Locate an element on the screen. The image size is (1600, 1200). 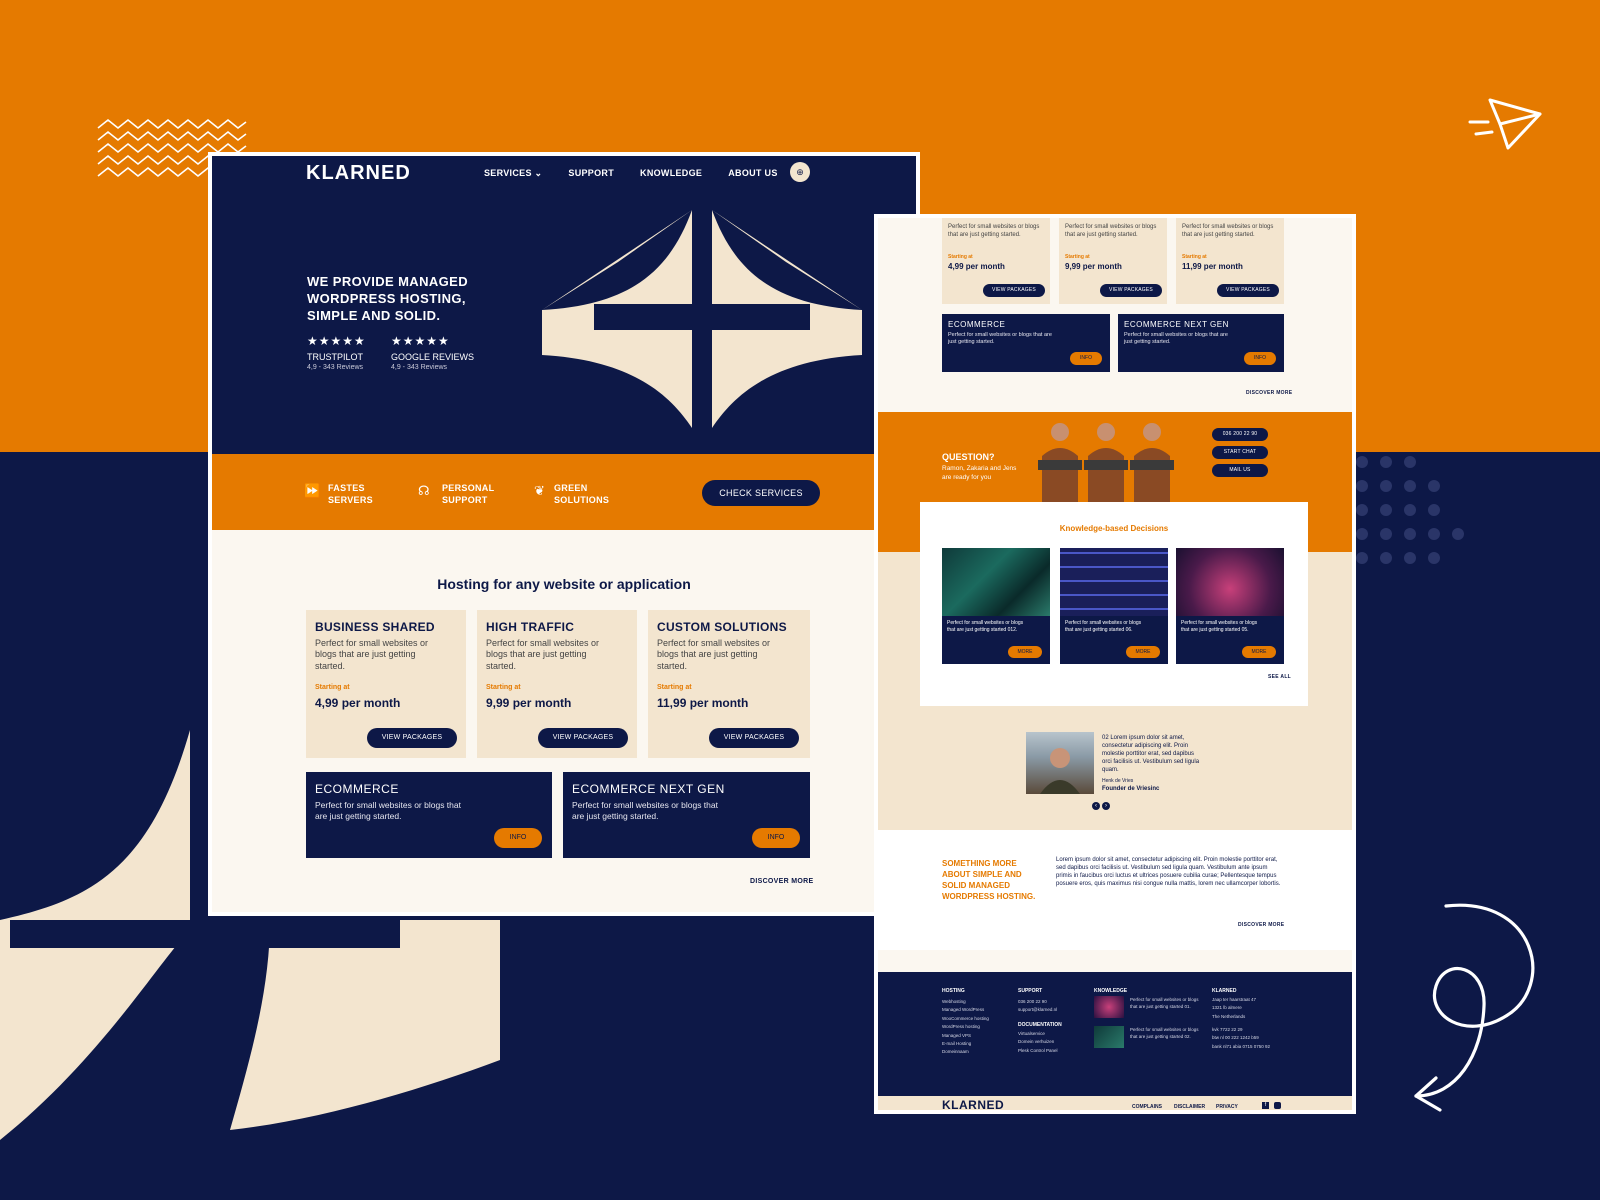
plan-title: BUSINESS SHARED is located at coordinates (375, 627).